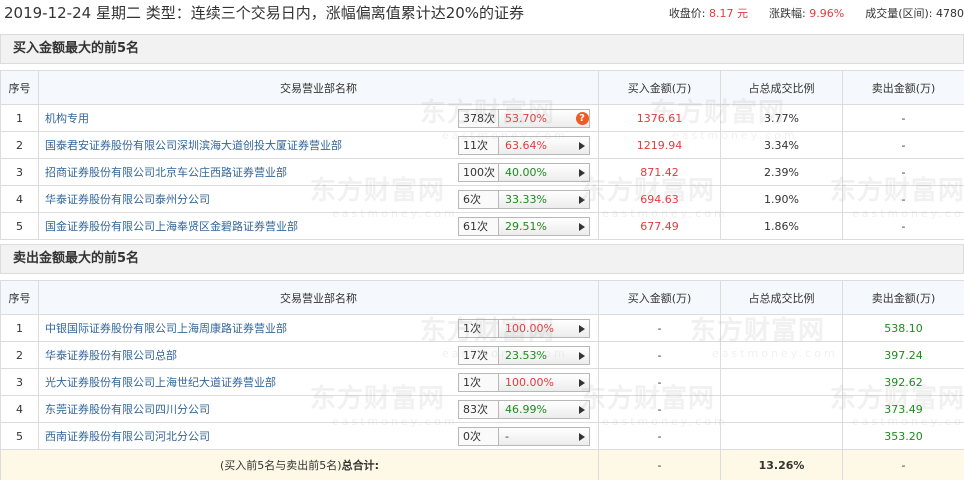 The width and height of the screenshot is (964, 480). Describe the element at coordinates (318, 328) in the screenshot. I see `broker-cell: 中银国际证券股份有限公司上海周康路证券营业部 1次 100.00%` at that location.